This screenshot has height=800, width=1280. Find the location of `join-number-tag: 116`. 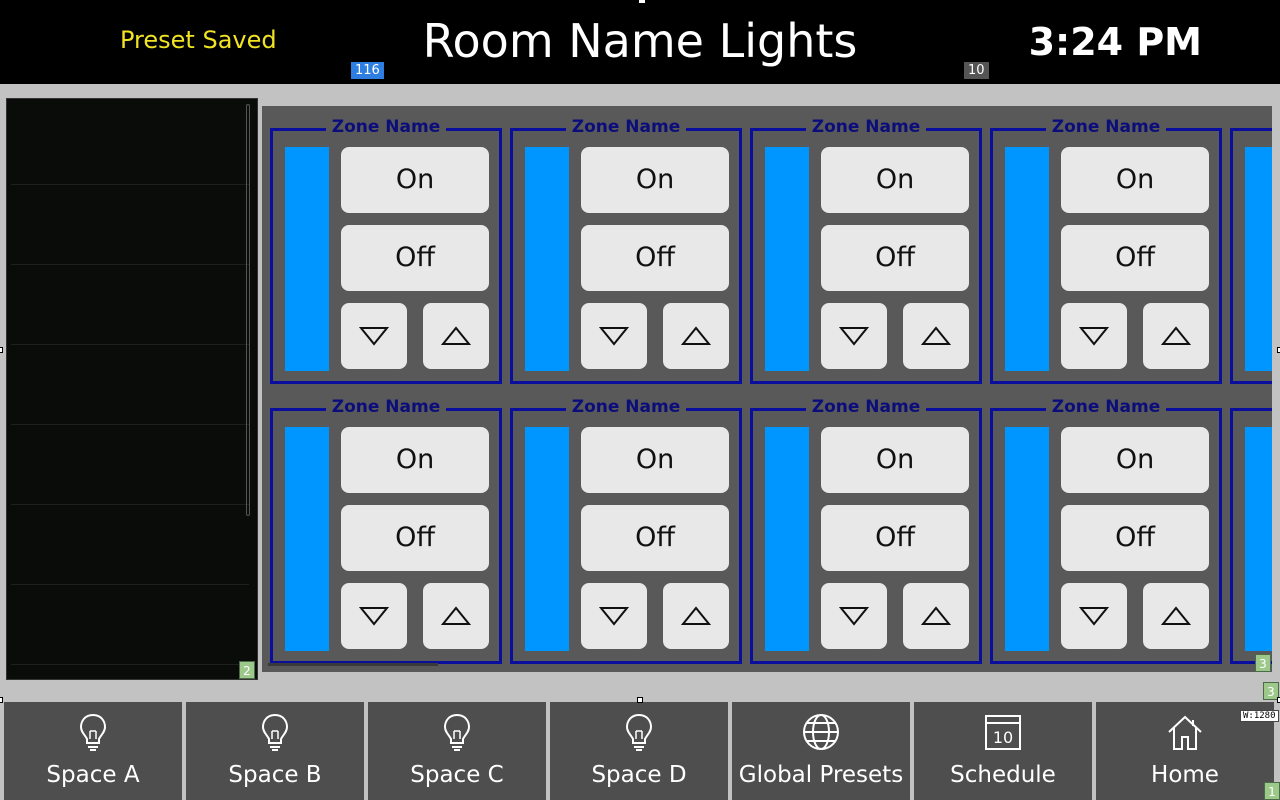

join-number-tag: 116 is located at coordinates (367, 70).